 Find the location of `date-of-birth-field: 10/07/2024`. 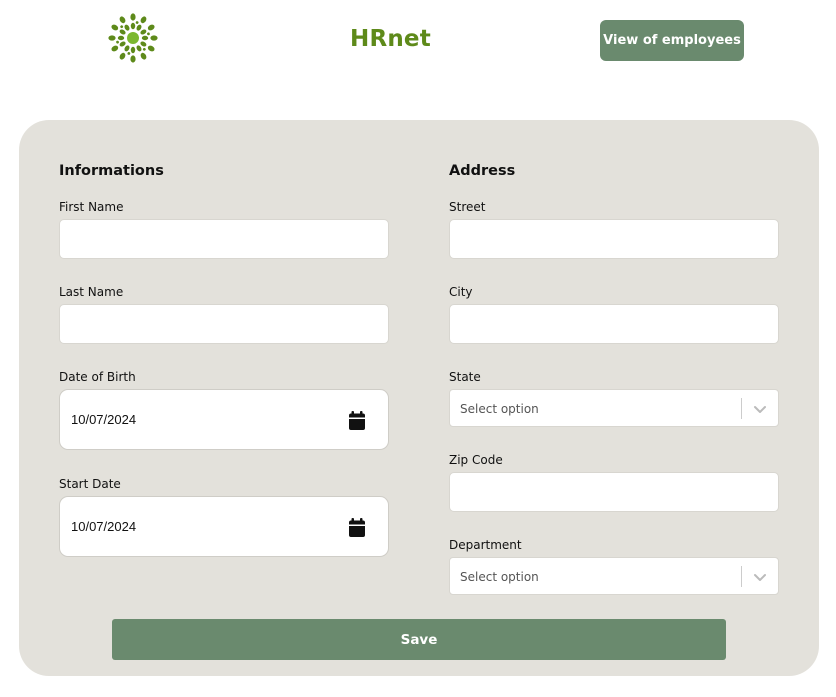

date-of-birth-field: 10/07/2024 is located at coordinates (224, 419).